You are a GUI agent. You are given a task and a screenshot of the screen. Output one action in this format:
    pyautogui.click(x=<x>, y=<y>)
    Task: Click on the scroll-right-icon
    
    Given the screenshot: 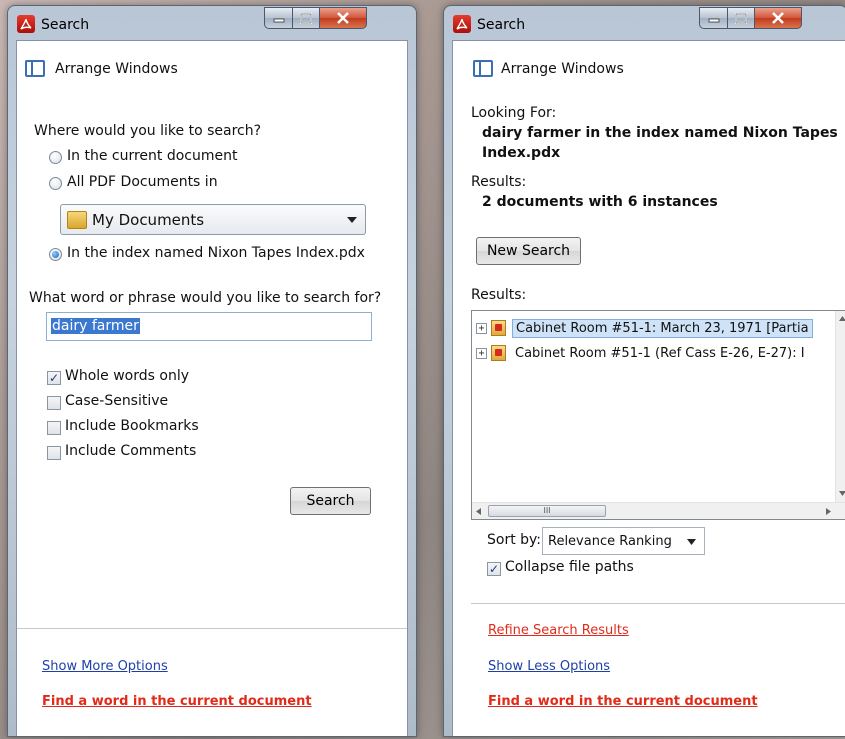 What is the action you would take?
    pyautogui.click(x=828, y=511)
    